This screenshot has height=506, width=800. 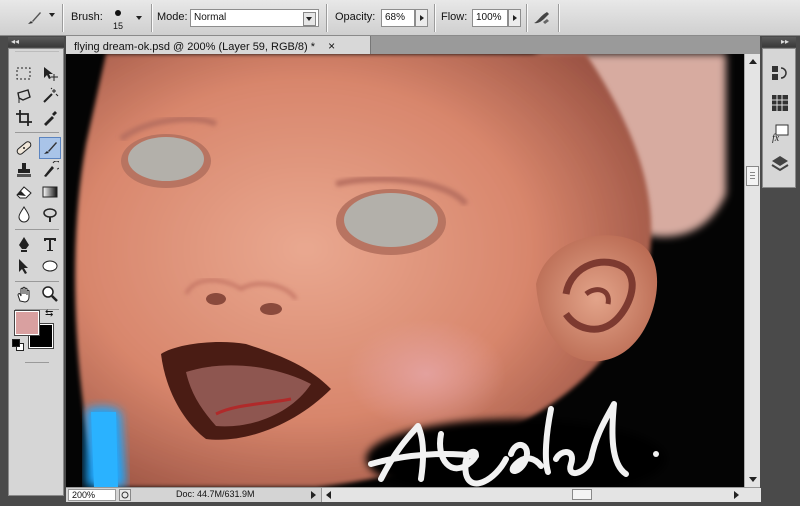 I want to click on brush-tool, so click(x=50, y=148).